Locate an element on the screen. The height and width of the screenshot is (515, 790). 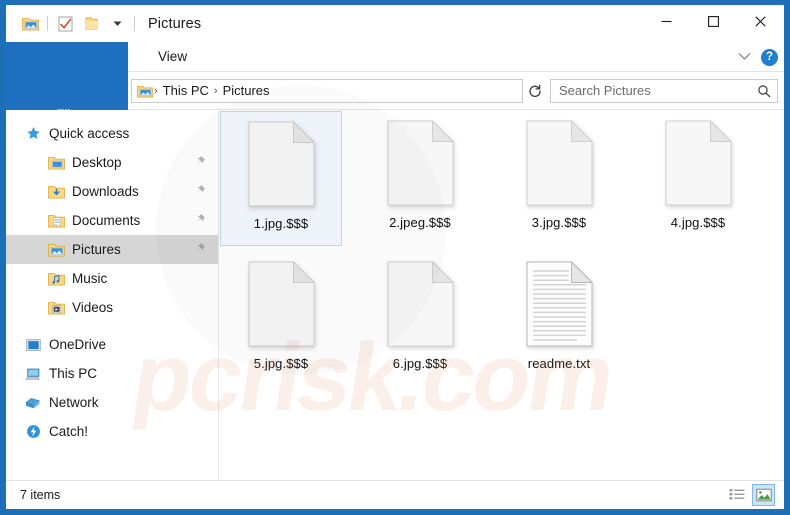
this-pc-icon is located at coordinates (33, 374).